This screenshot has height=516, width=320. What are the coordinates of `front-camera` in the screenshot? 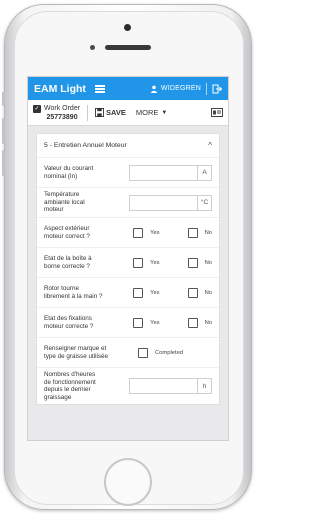 It's located at (127, 27).